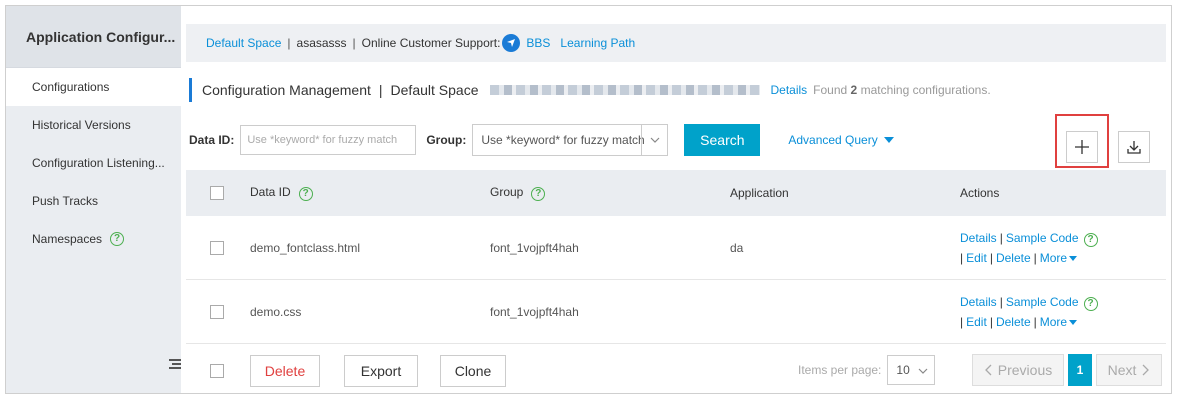 This screenshot has height=399, width=1179. What do you see at coordinates (563, 140) in the screenshot?
I see `group-placeholder: Use *keyword* for fuzzy match` at bounding box center [563, 140].